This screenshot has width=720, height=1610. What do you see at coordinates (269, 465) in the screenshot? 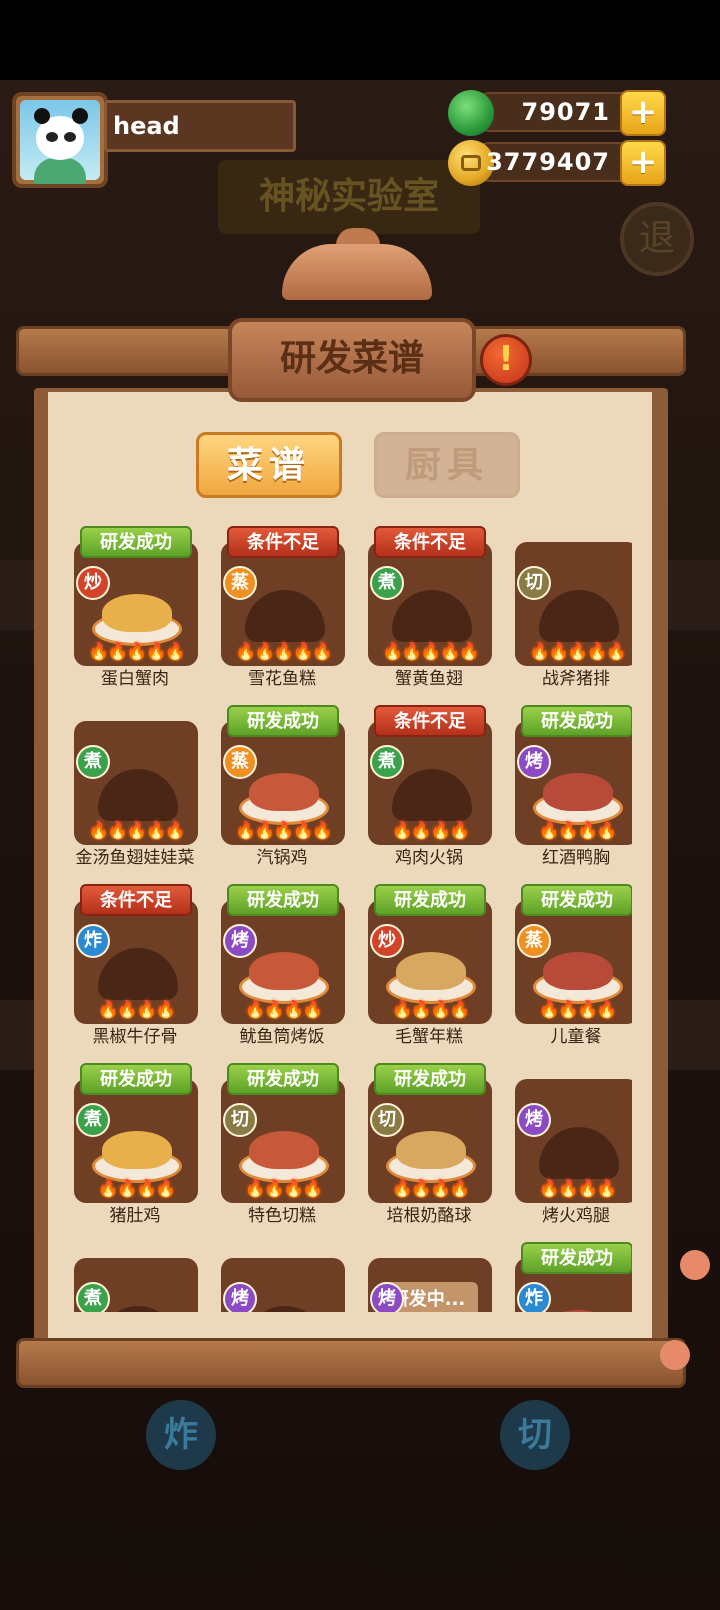
I see `tab-recipes: 菜谱` at bounding box center [269, 465].